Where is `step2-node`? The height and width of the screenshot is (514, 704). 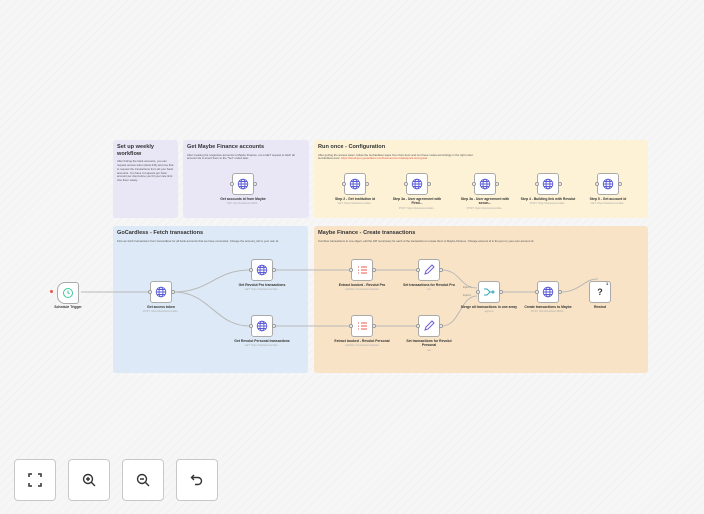 step2-node is located at coordinates (355, 184).